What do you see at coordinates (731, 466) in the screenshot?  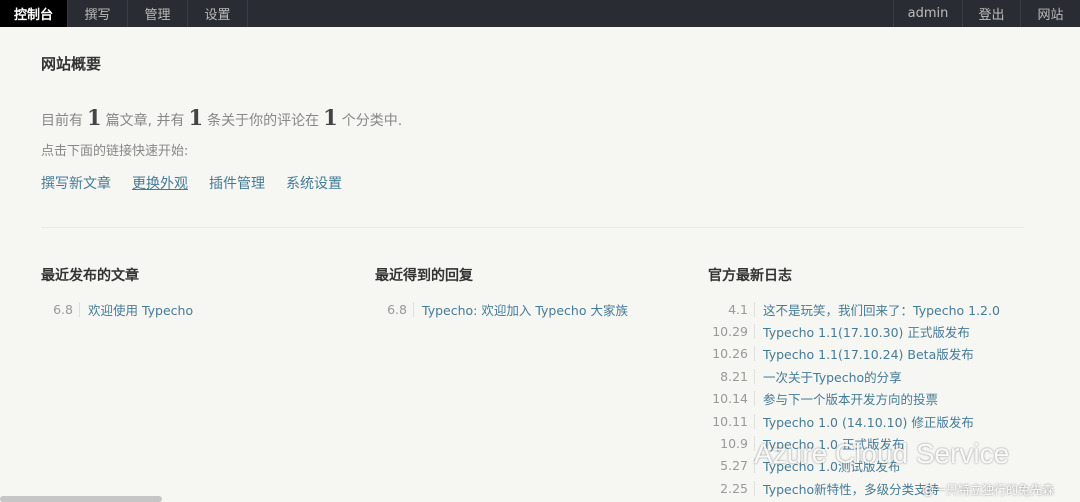 I see `log-date: 5.27` at bounding box center [731, 466].